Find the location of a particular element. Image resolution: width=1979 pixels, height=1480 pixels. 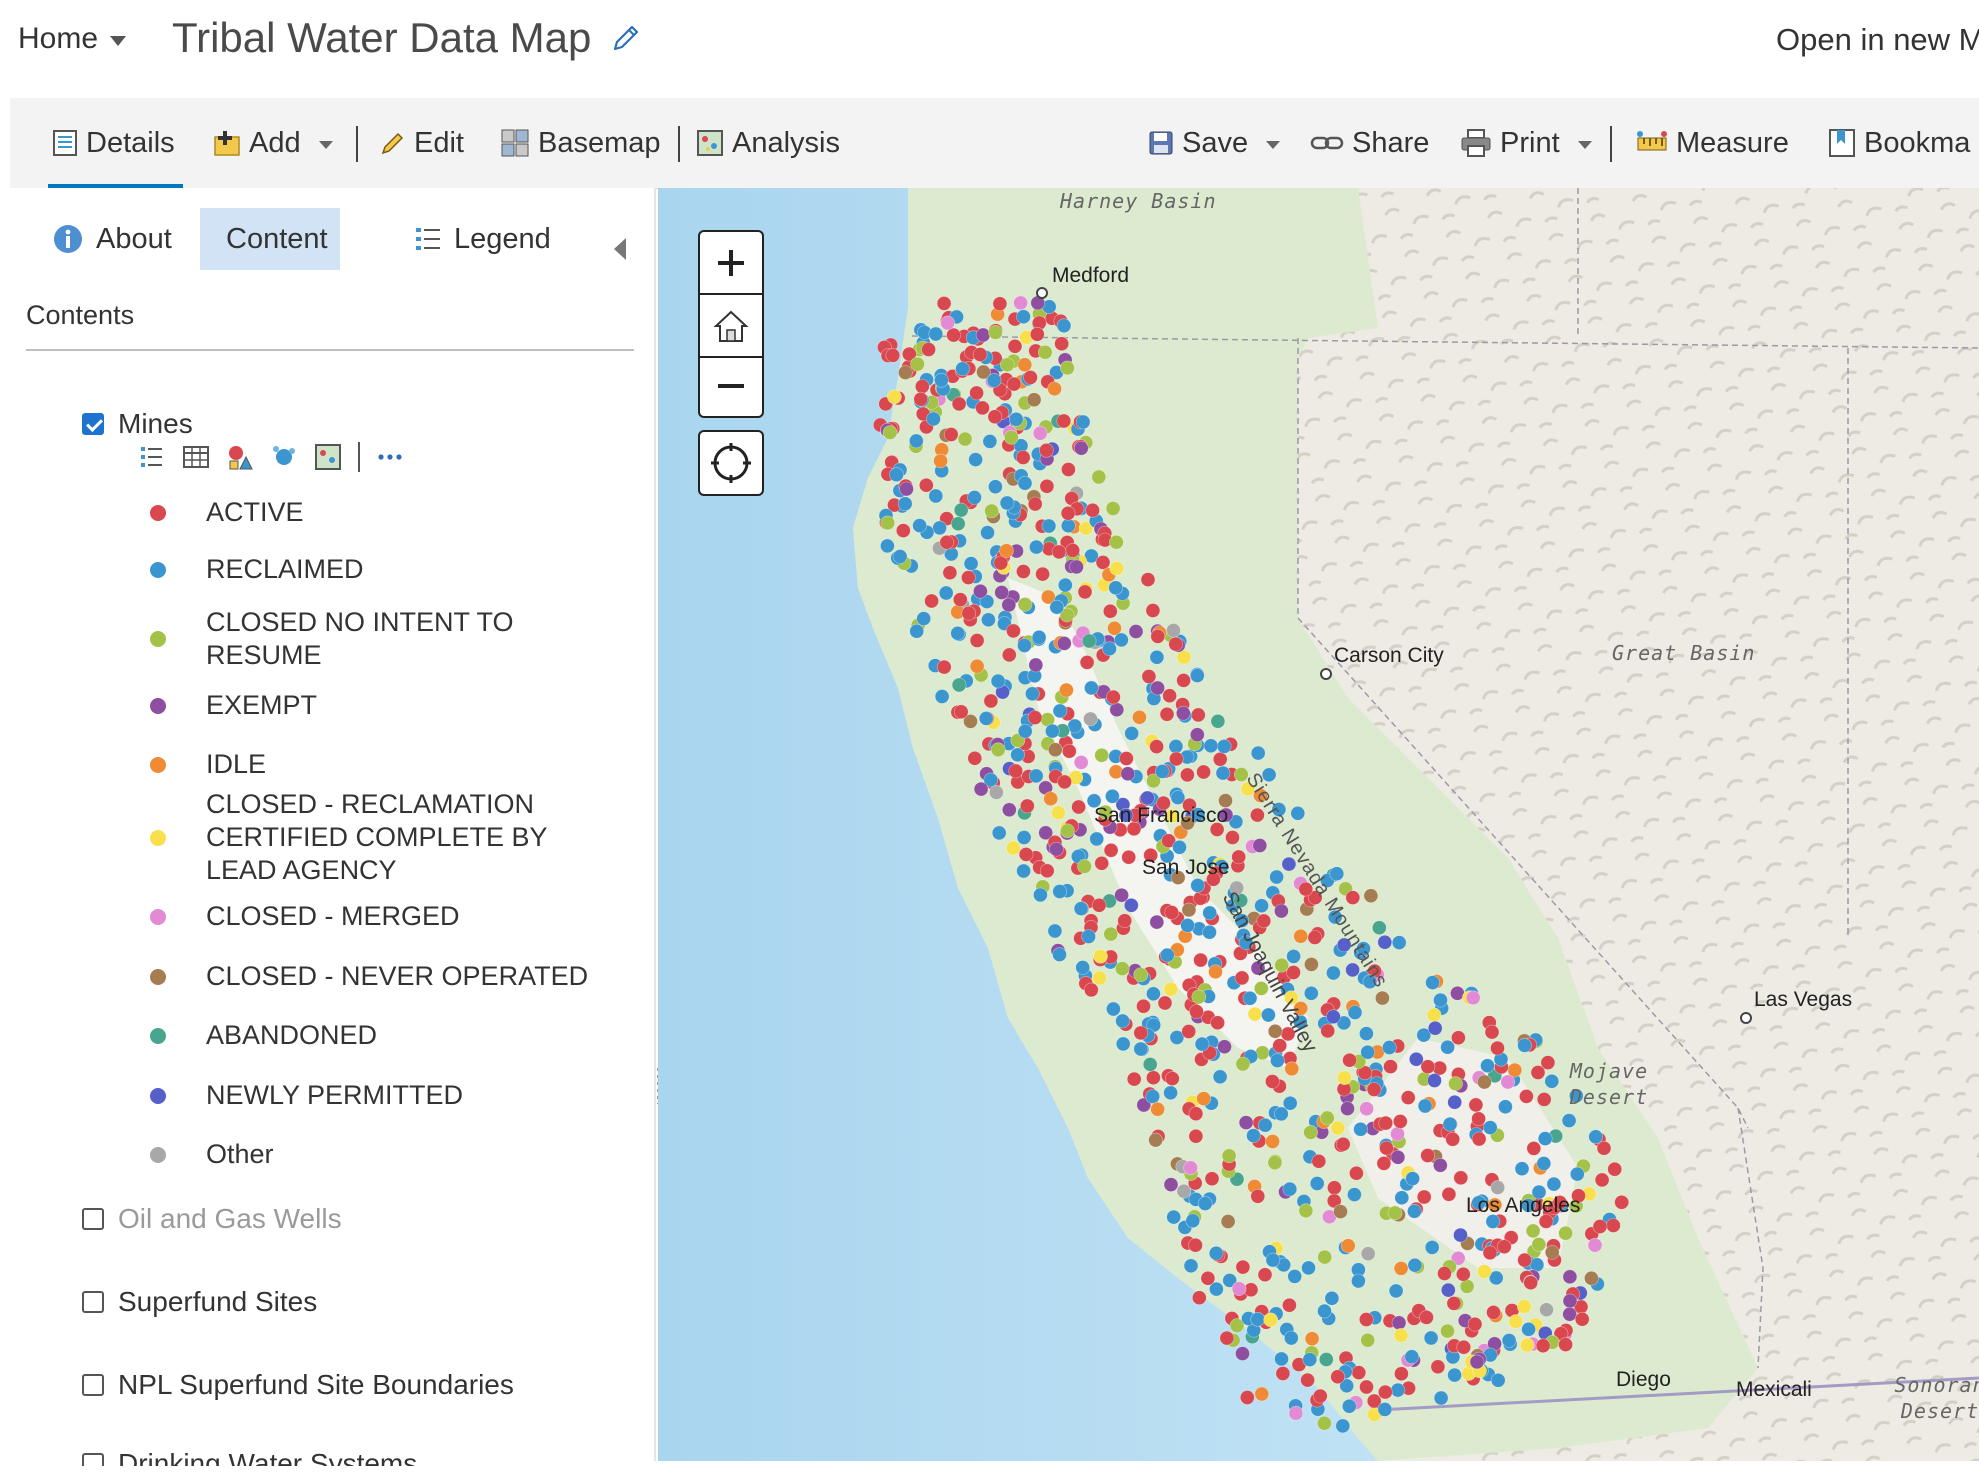

default-extent-button is located at coordinates (731, 325).